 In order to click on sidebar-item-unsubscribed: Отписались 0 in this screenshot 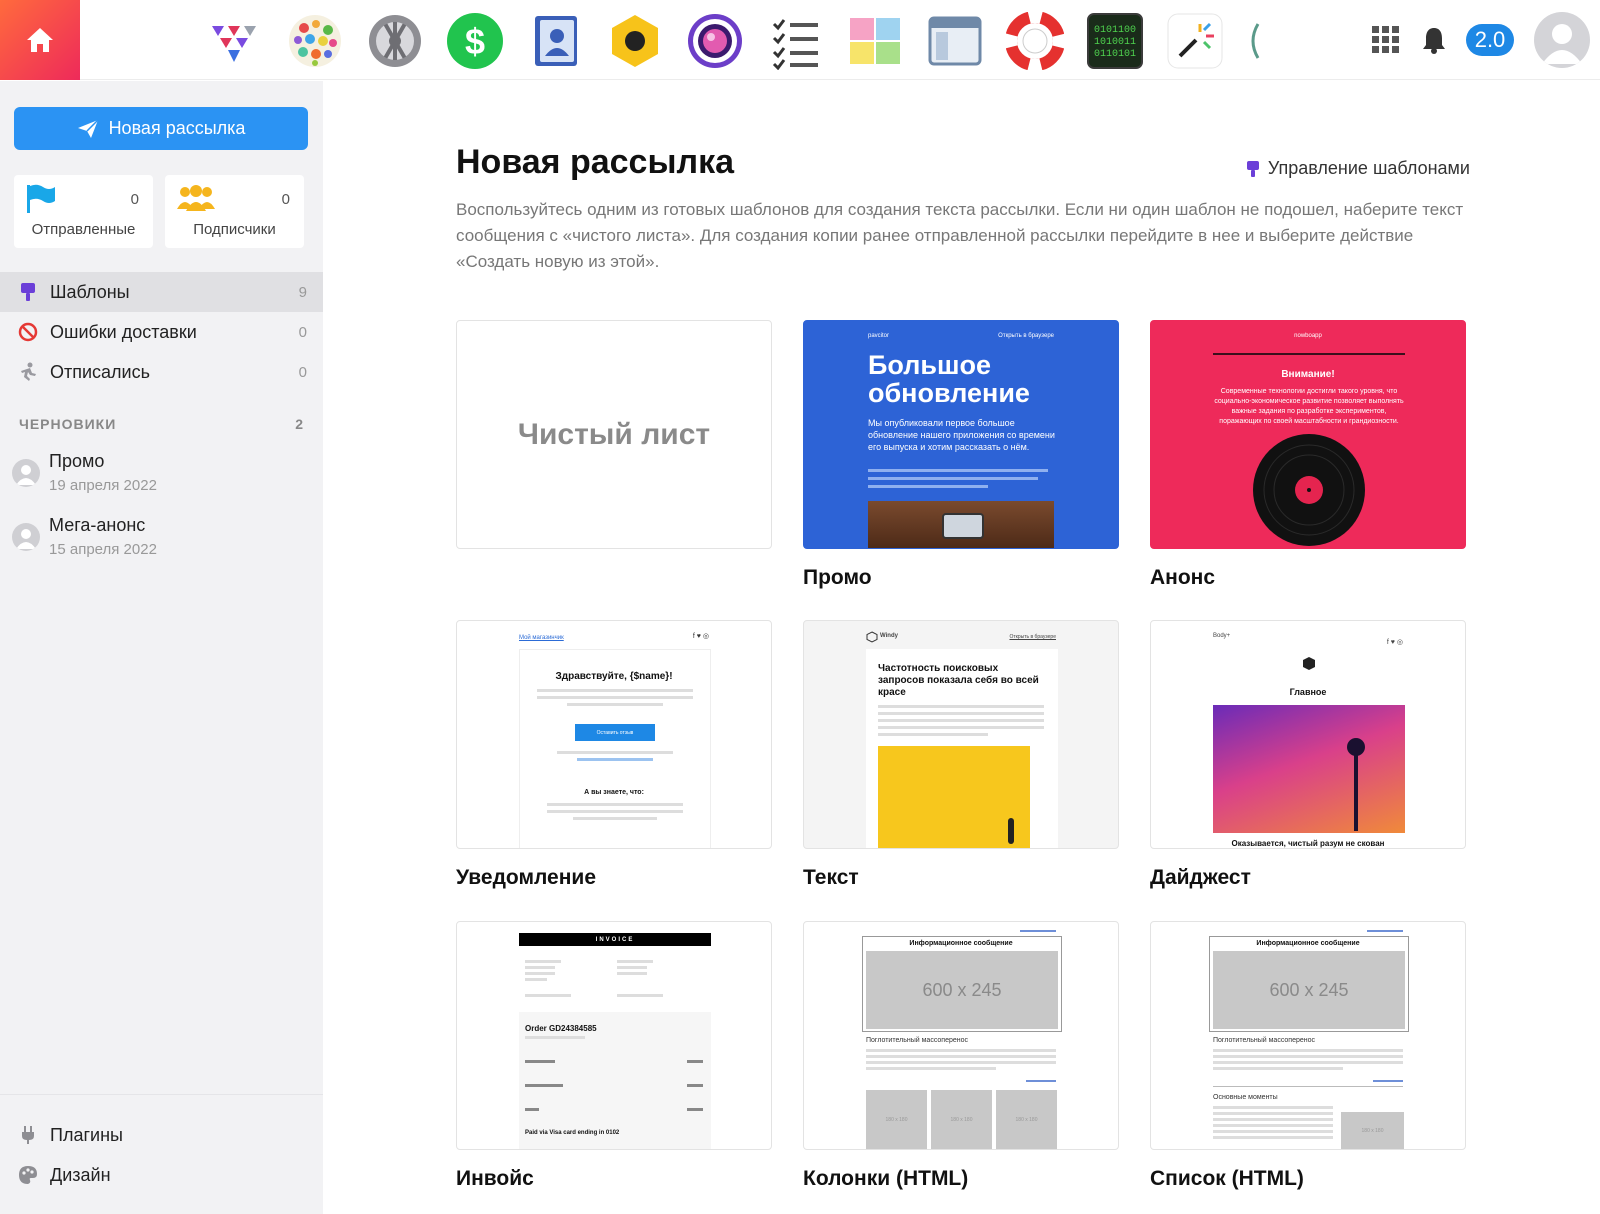, I will do `click(161, 372)`.